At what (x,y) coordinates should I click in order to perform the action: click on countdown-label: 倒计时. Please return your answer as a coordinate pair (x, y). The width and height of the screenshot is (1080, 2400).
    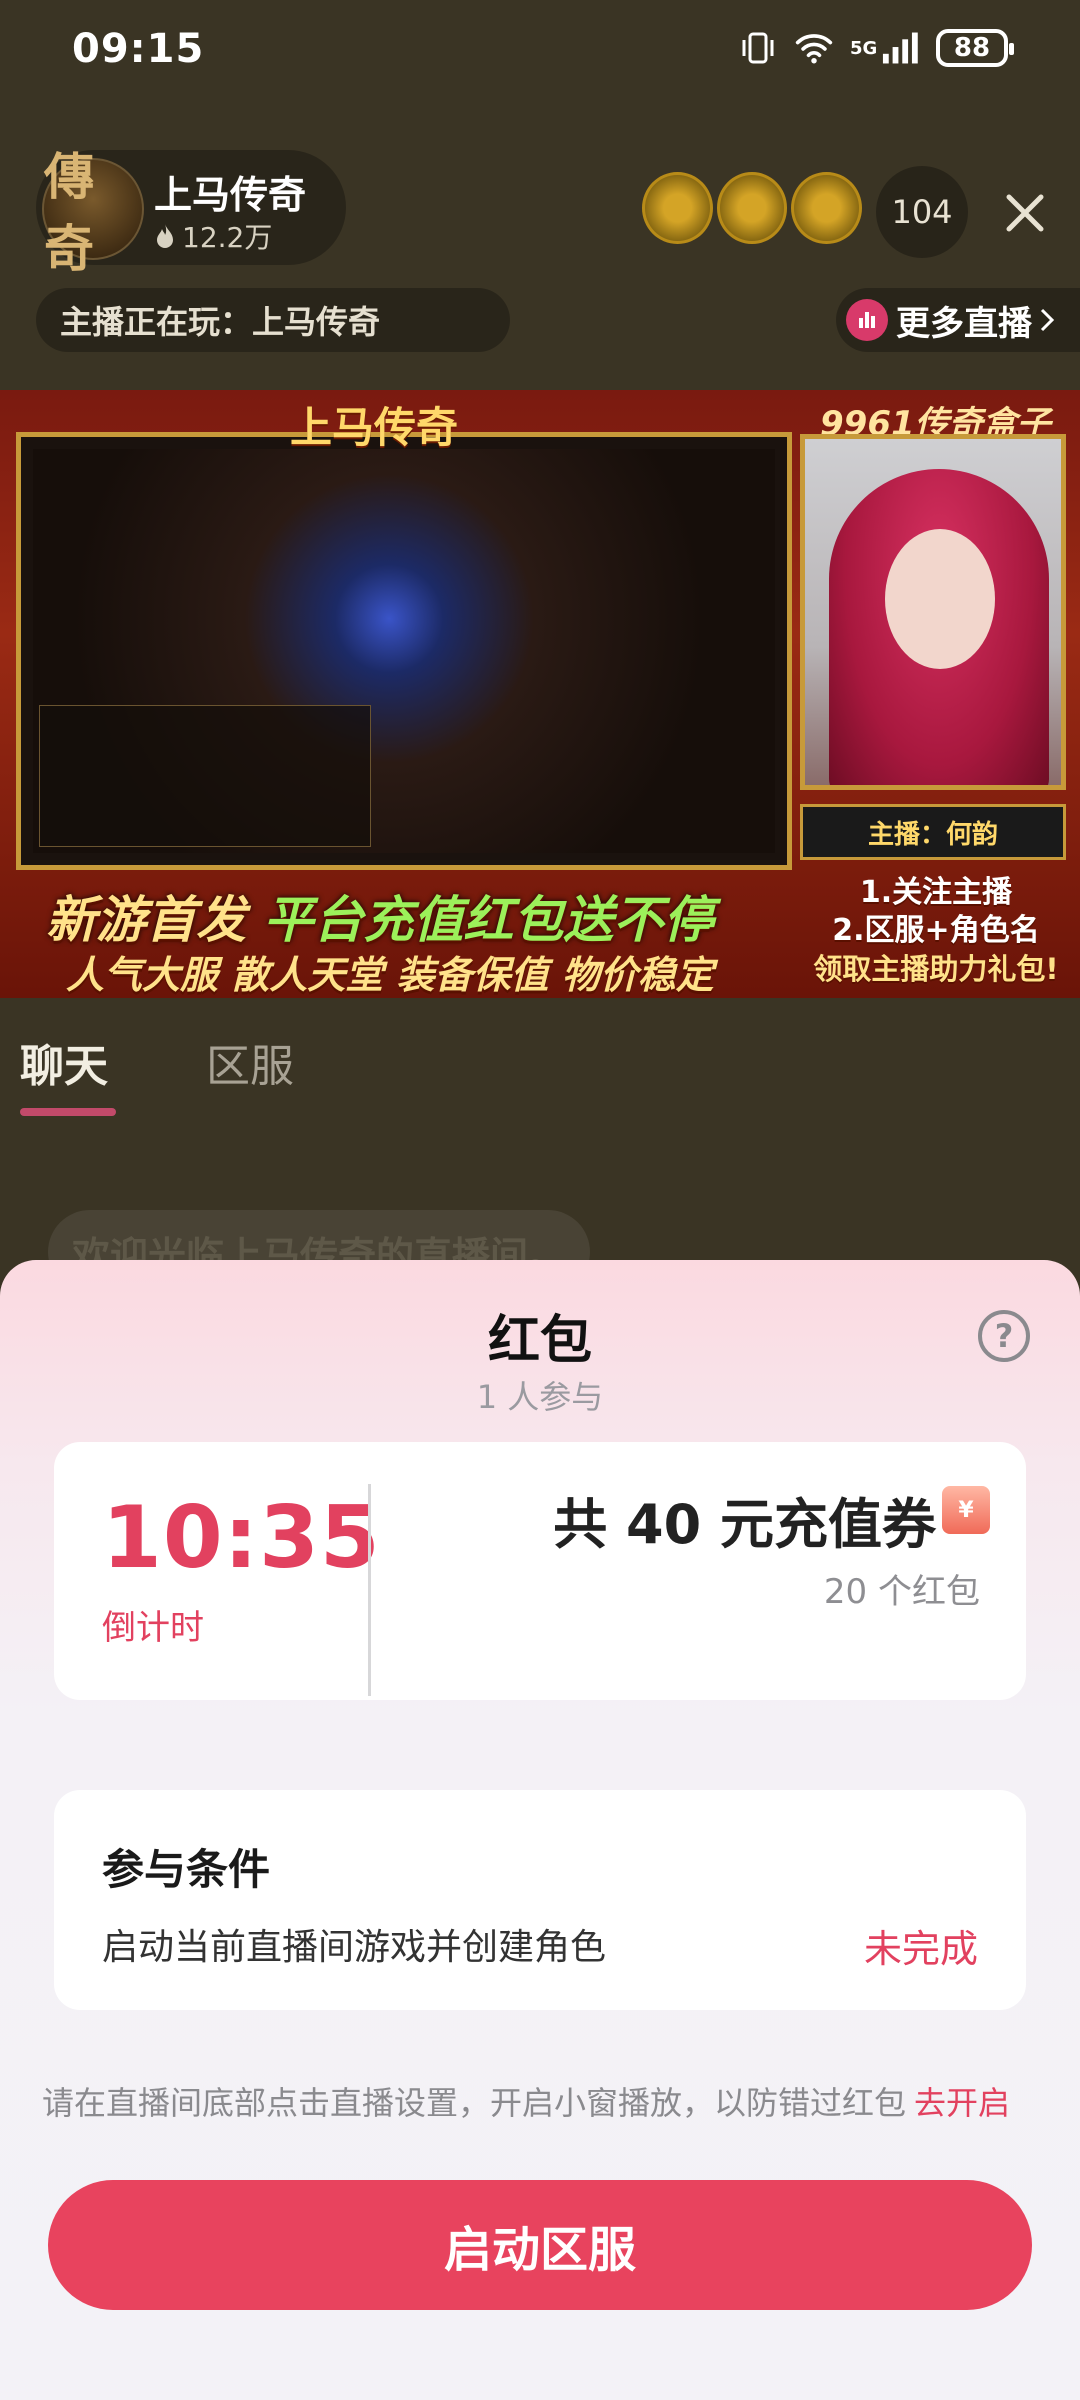
    Looking at the image, I should click on (153, 1628).